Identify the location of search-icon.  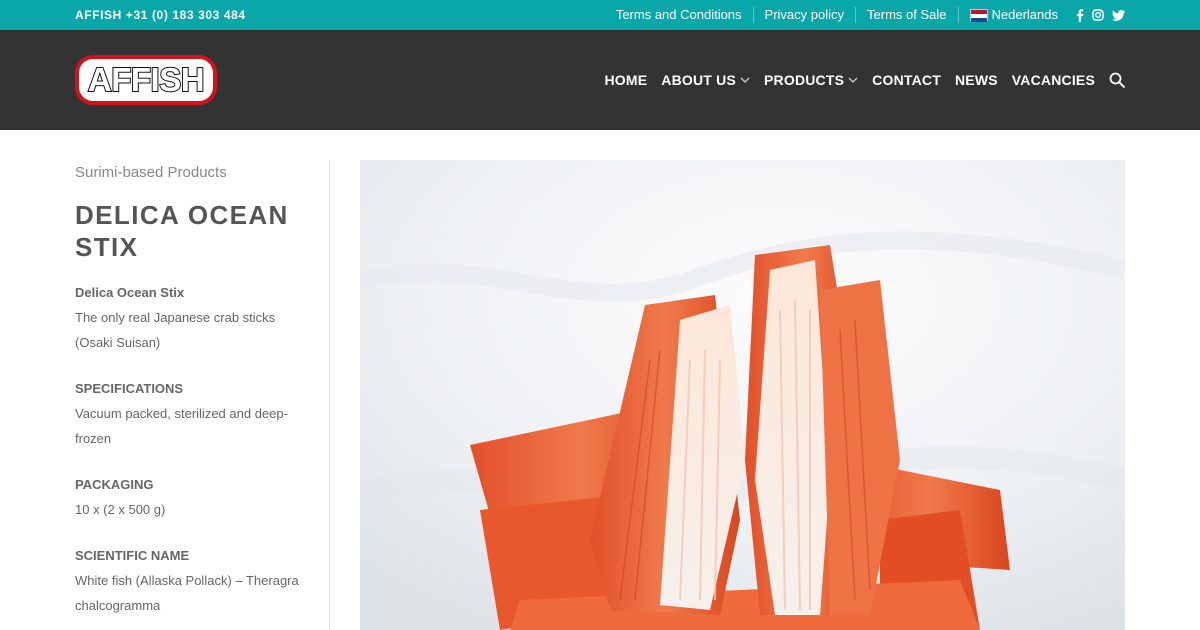
(1117, 80).